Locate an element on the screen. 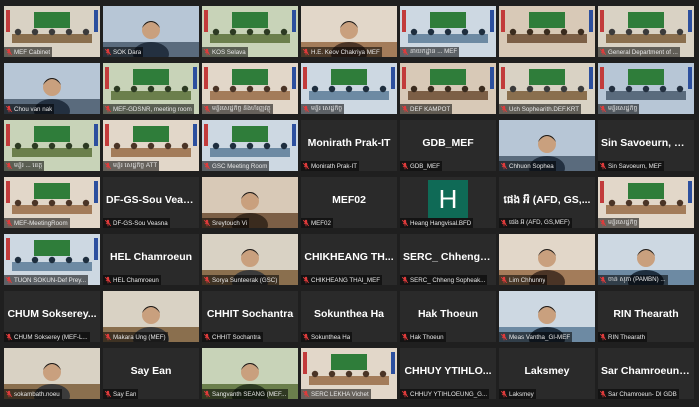 Image resolution: width=699 pixels, height=407 pixels. name-label: Laksmey is located at coordinates (517, 394).